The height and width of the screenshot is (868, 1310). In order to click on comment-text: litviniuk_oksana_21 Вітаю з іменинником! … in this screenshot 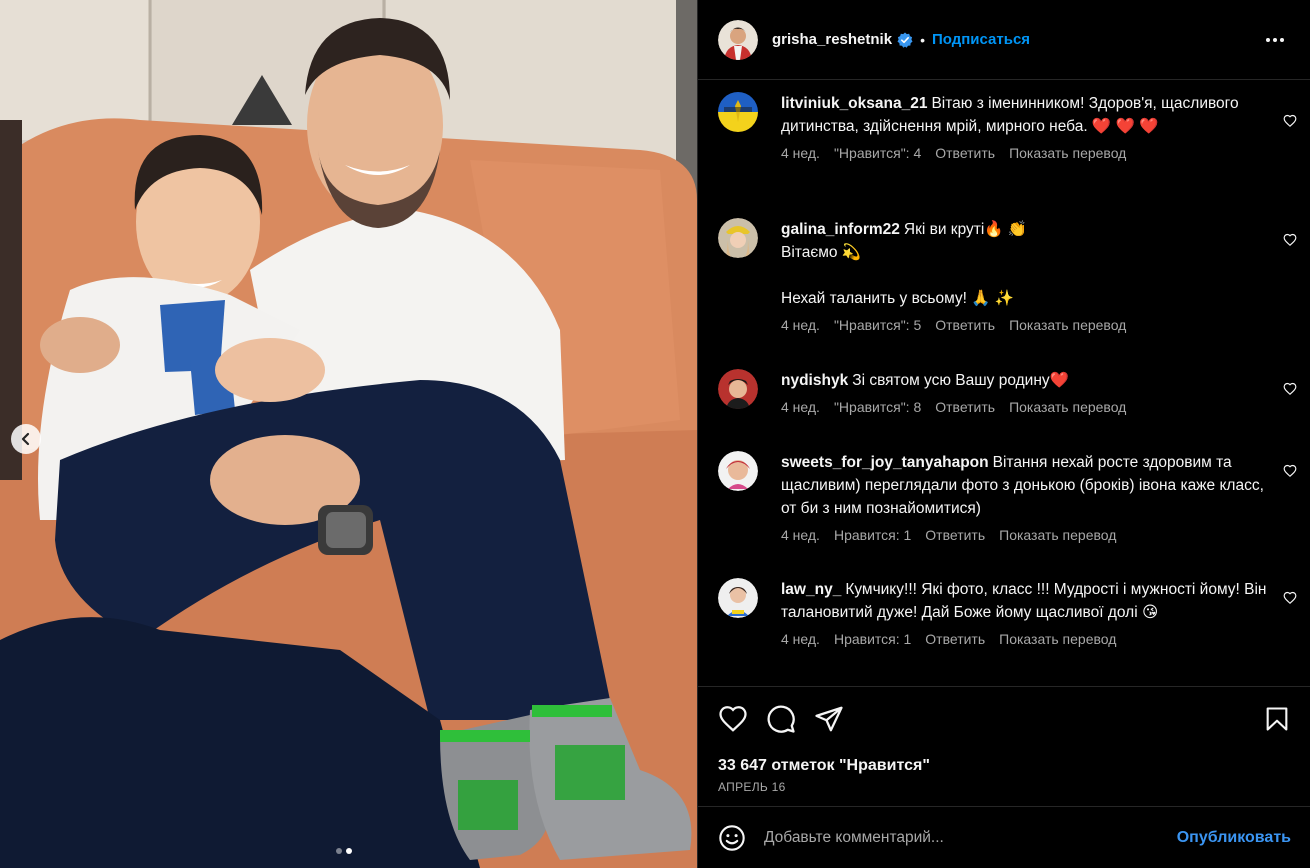, I will do `click(1026, 115)`.